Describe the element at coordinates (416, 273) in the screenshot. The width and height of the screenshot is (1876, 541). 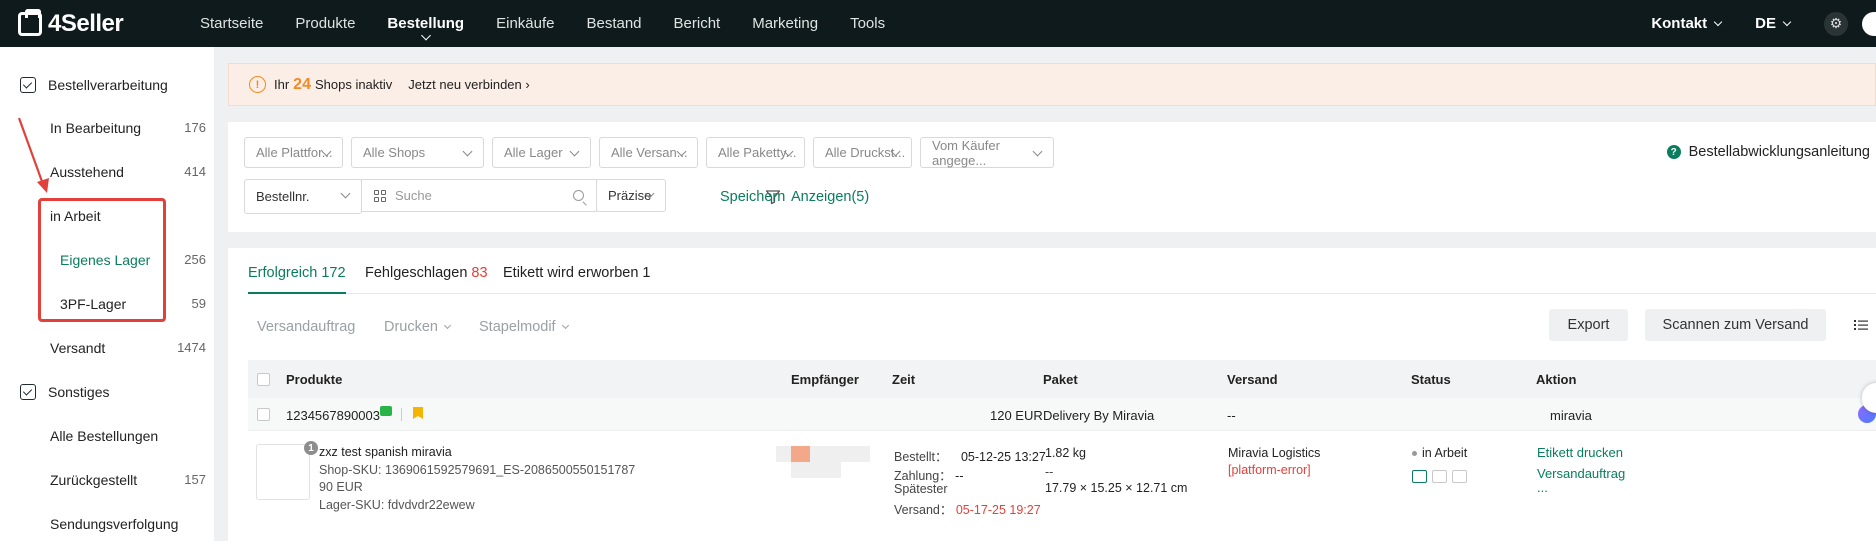
I see `tab-label: Fehlgeschlagen` at that location.